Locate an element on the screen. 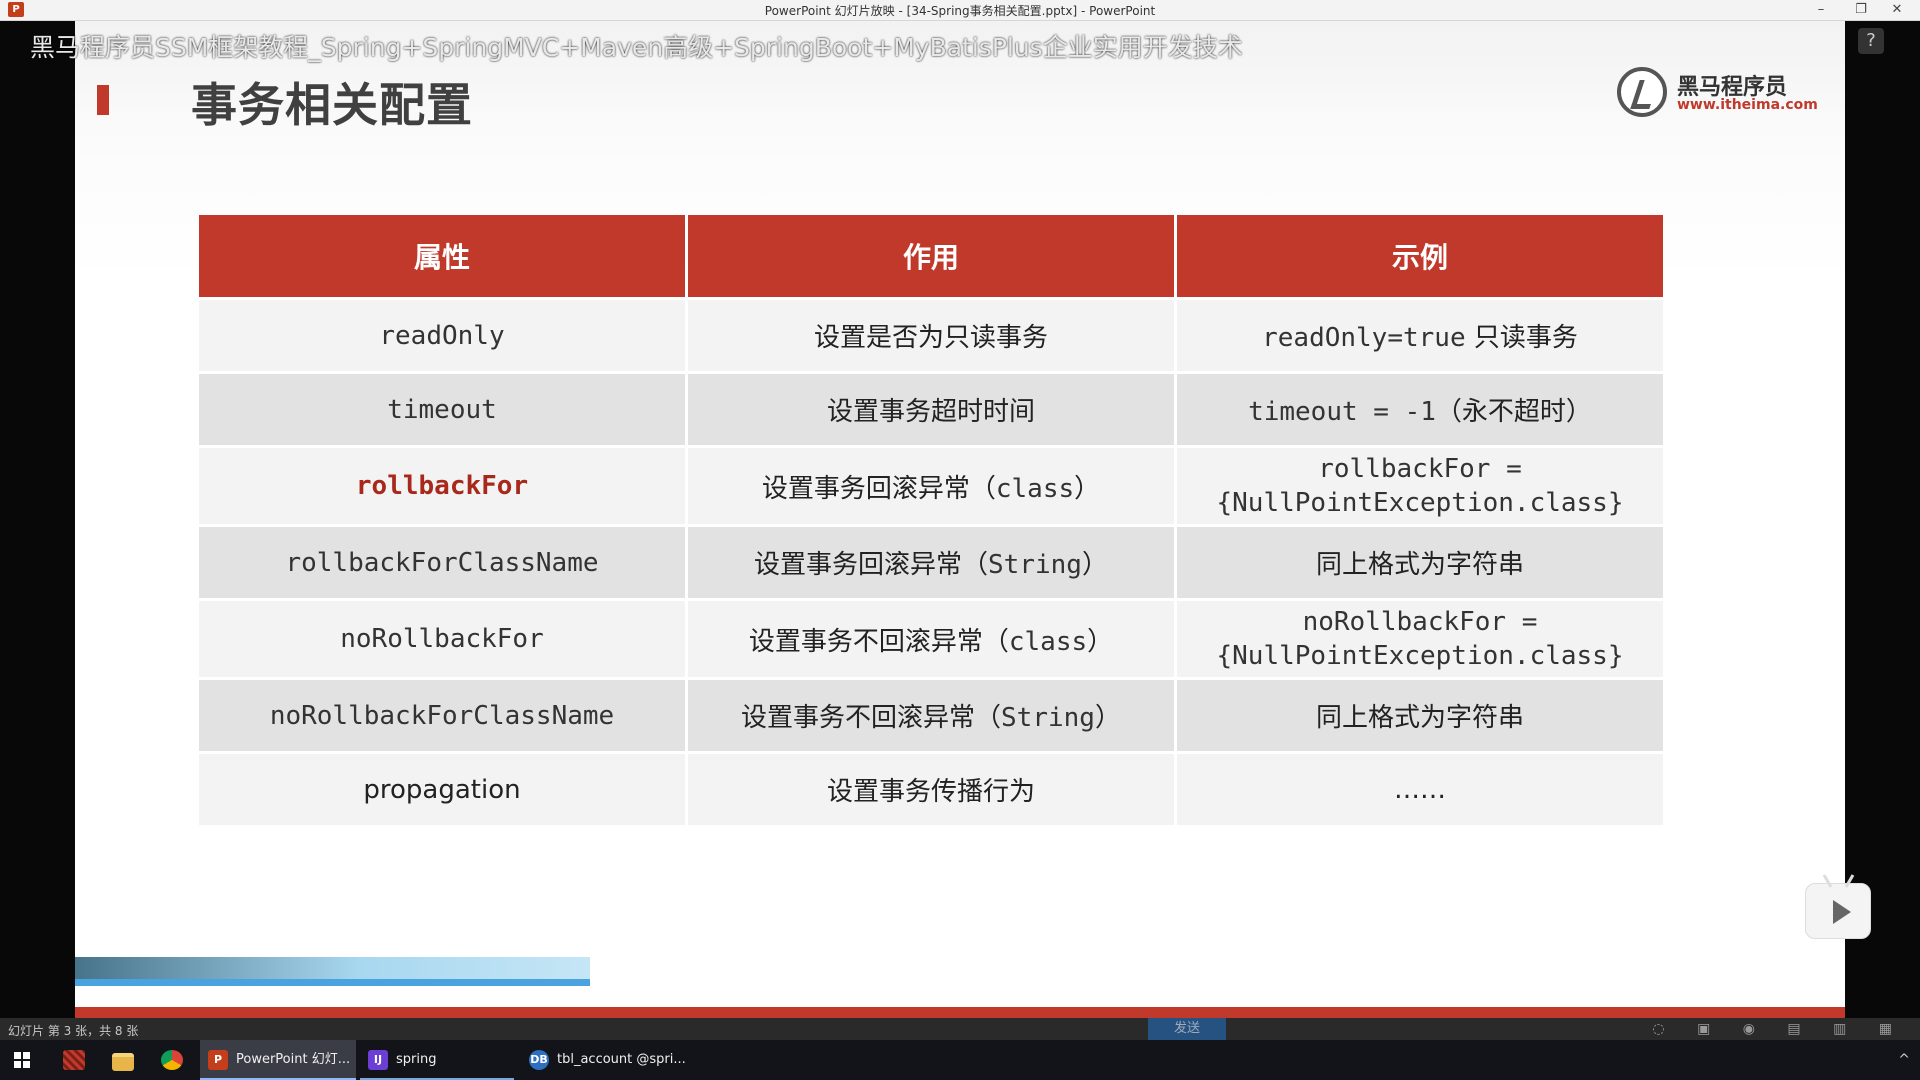 Image resolution: width=1920 pixels, height=1080 pixels. attr-cell: propagation is located at coordinates (442, 789).